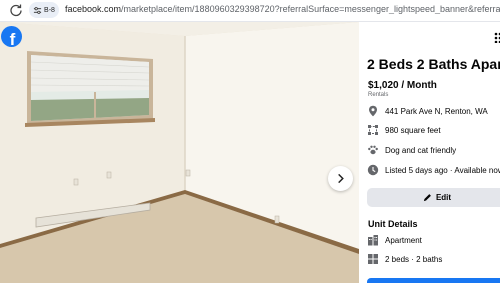 The width and height of the screenshot is (500, 283). Describe the element at coordinates (427, 198) in the screenshot. I see `pencil-icon` at that location.